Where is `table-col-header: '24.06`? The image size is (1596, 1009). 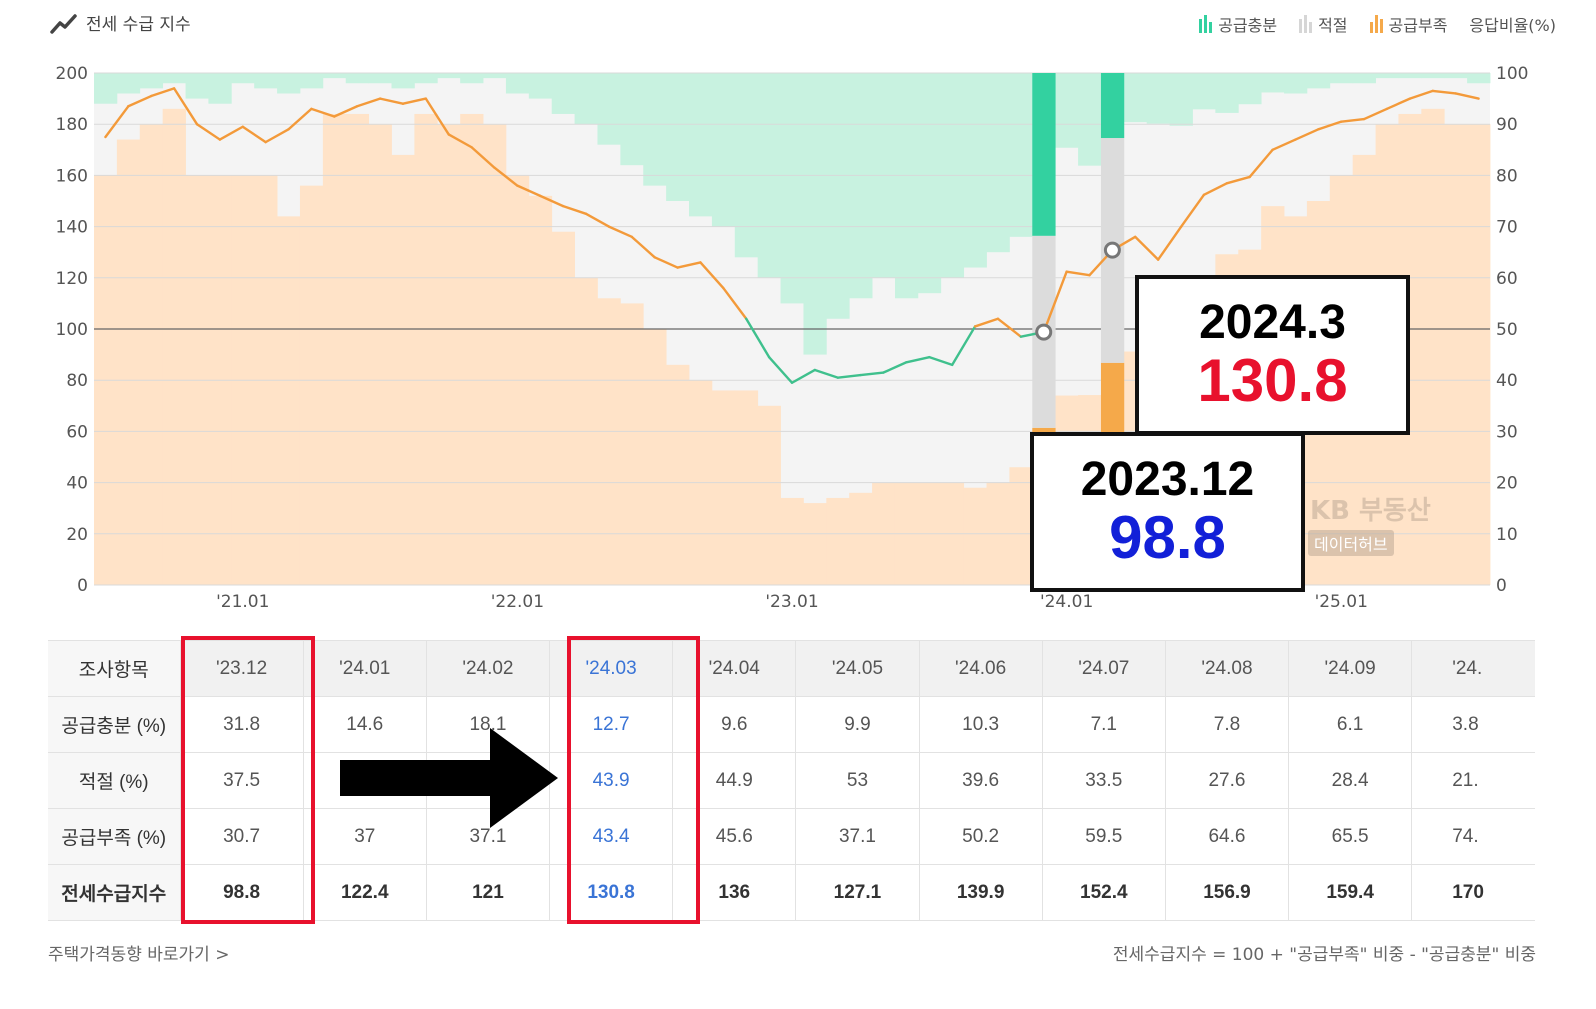 table-col-header: '24.06 is located at coordinates (981, 668).